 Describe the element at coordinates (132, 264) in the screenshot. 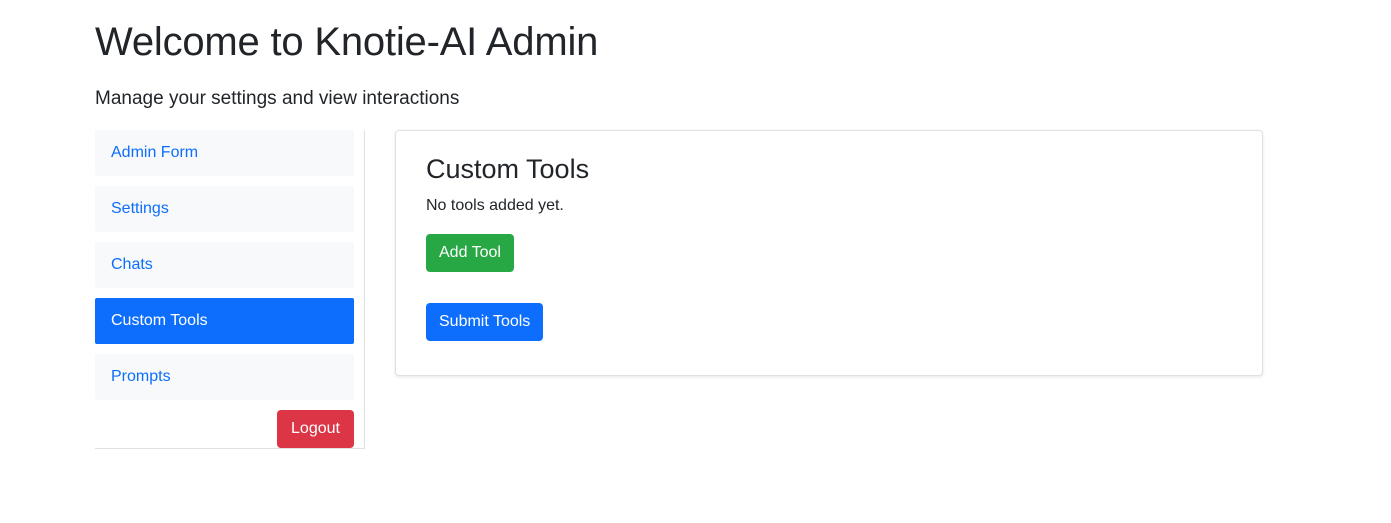

I see `sidebar-item-label: Chats` at that location.